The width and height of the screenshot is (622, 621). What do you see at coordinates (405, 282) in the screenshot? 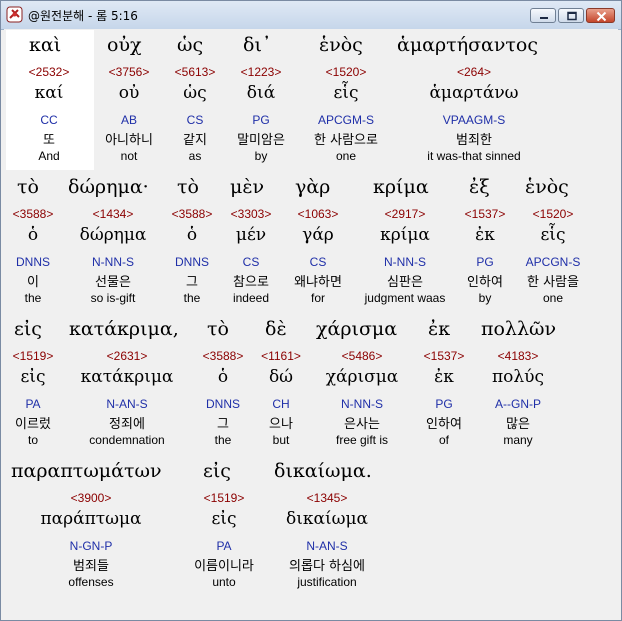
I see `korean-gloss: 심판은` at bounding box center [405, 282].